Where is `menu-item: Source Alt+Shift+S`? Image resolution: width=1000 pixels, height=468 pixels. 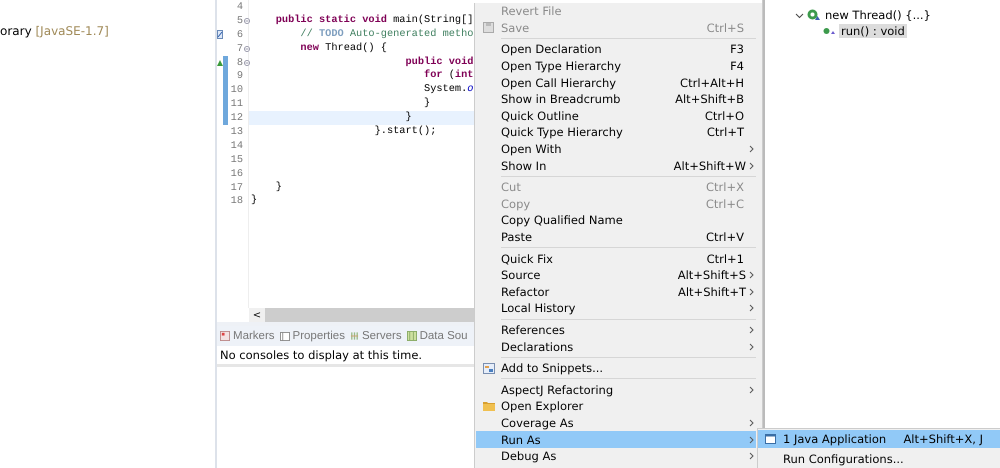
menu-item: Source Alt+Shift+S is located at coordinates (616, 275).